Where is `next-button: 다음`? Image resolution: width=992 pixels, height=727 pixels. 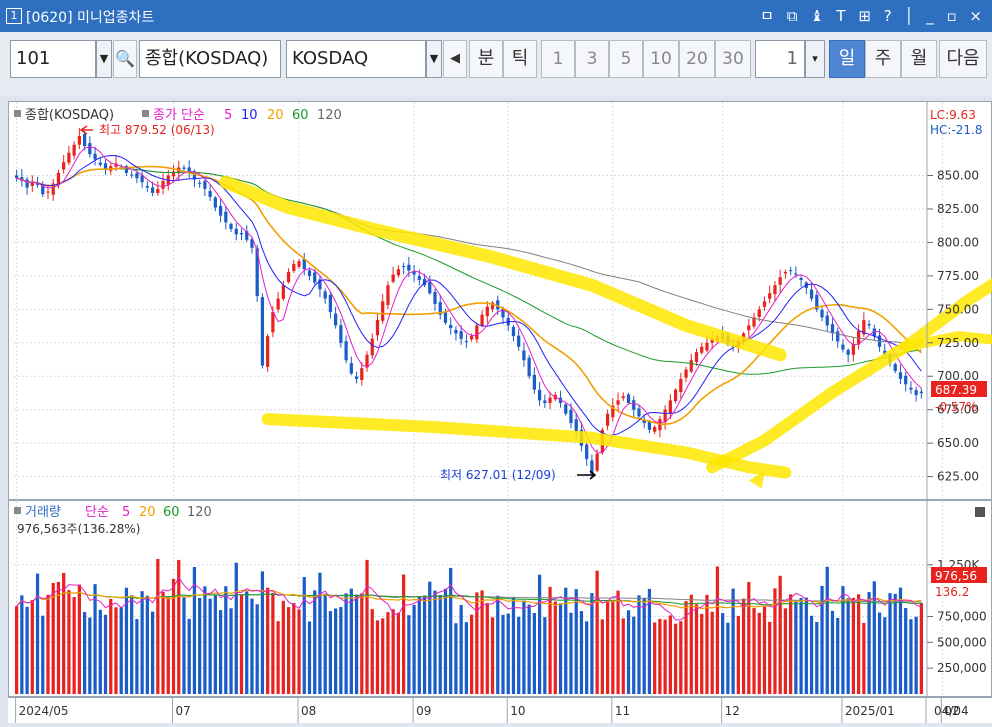
next-button: 다음 is located at coordinates (963, 59).